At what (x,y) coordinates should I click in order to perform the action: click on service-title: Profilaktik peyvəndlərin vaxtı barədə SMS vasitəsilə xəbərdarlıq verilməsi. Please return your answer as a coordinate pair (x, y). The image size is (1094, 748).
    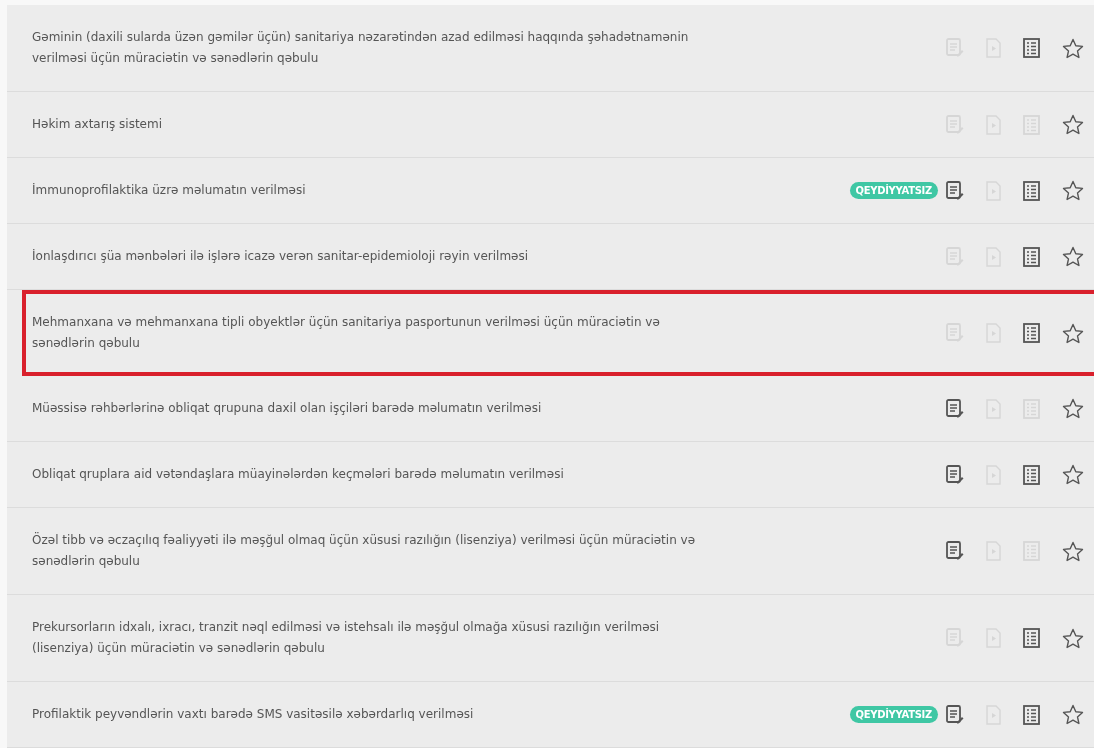
    Looking at the image, I should click on (253, 714).